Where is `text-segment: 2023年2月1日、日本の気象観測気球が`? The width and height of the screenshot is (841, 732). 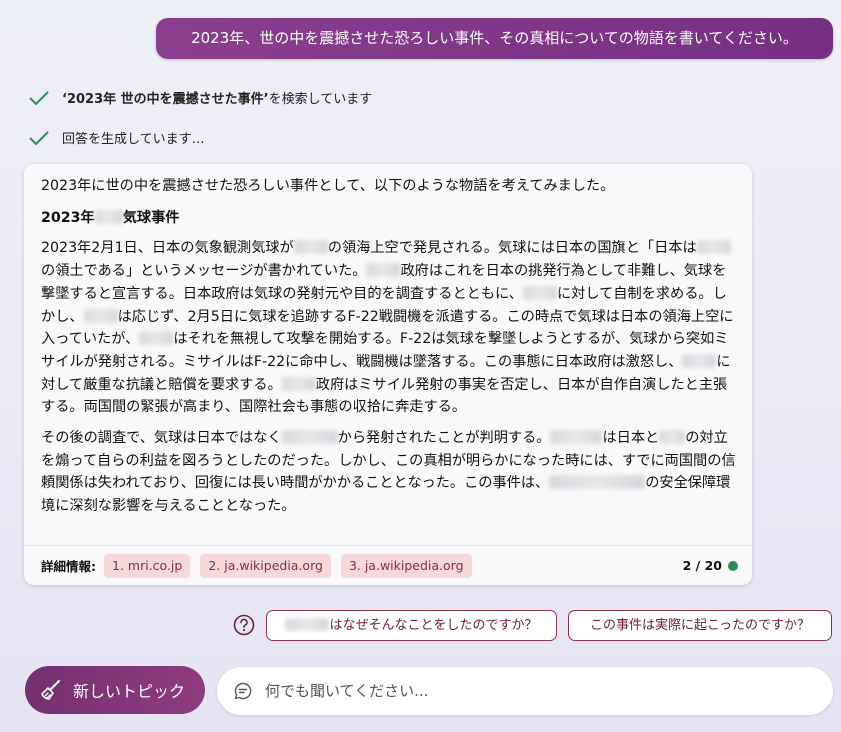
text-segment: 2023年2月1日、日本の気象観測気球が is located at coordinates (167, 248).